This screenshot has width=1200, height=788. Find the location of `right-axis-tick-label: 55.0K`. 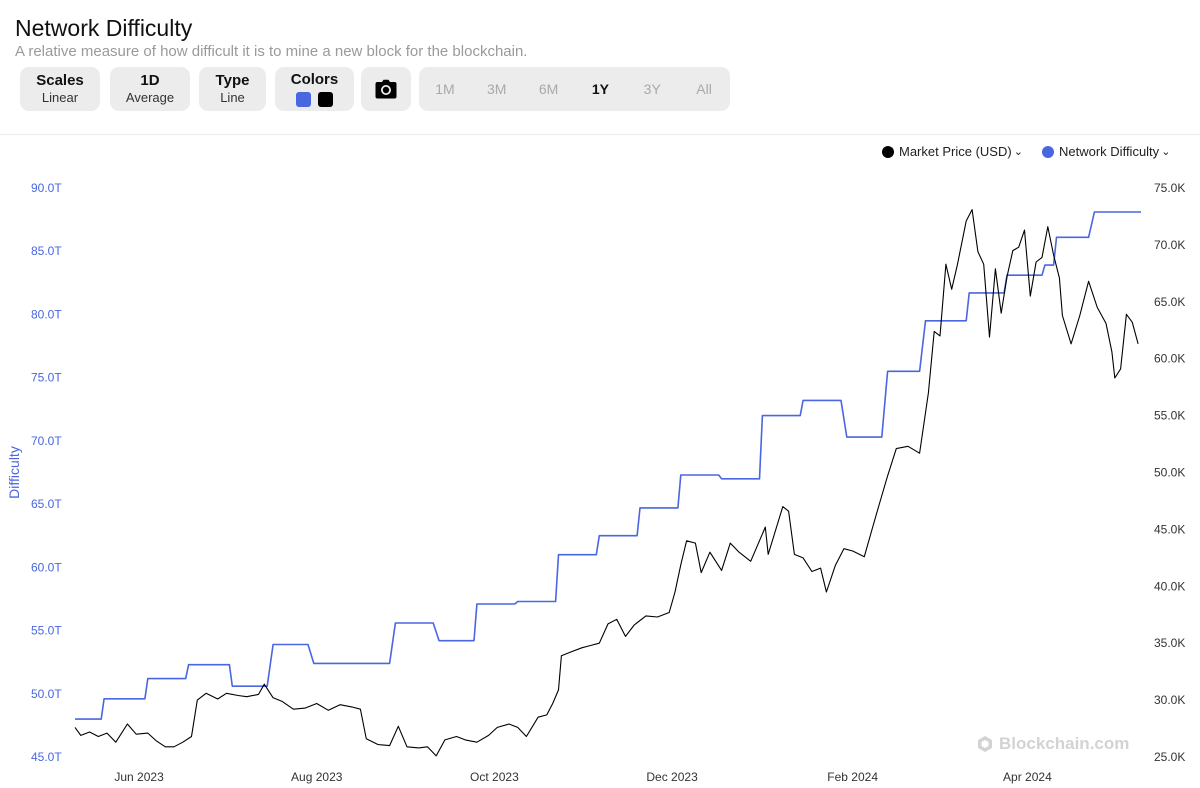

right-axis-tick-label: 55.0K is located at coordinates (1169, 416).